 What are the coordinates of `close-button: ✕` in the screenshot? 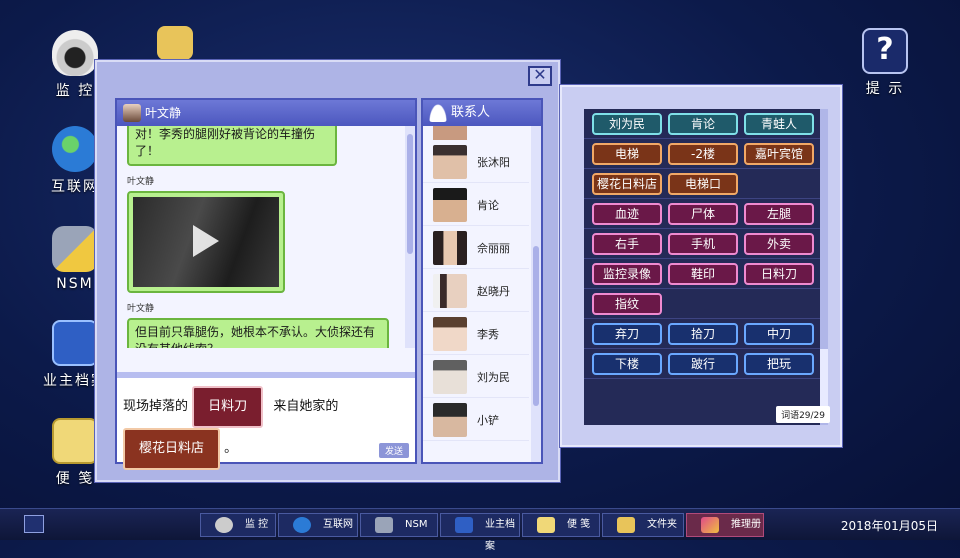 It's located at (540, 76).